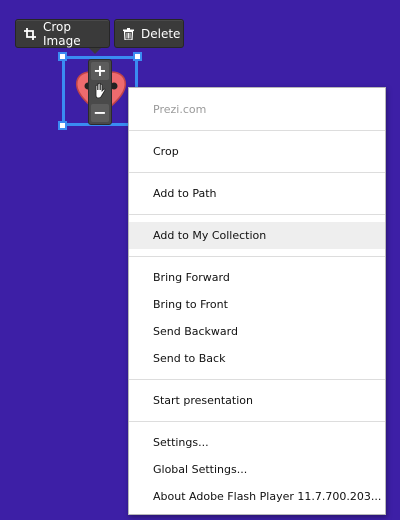 The height and width of the screenshot is (520, 400). Describe the element at coordinates (137, 56) in the screenshot. I see `resize-handle-top-right` at that location.